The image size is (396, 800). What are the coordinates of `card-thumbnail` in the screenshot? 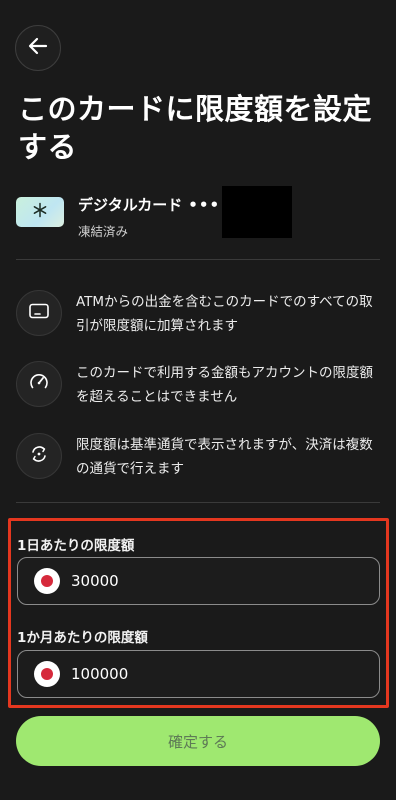 It's located at (40, 212).